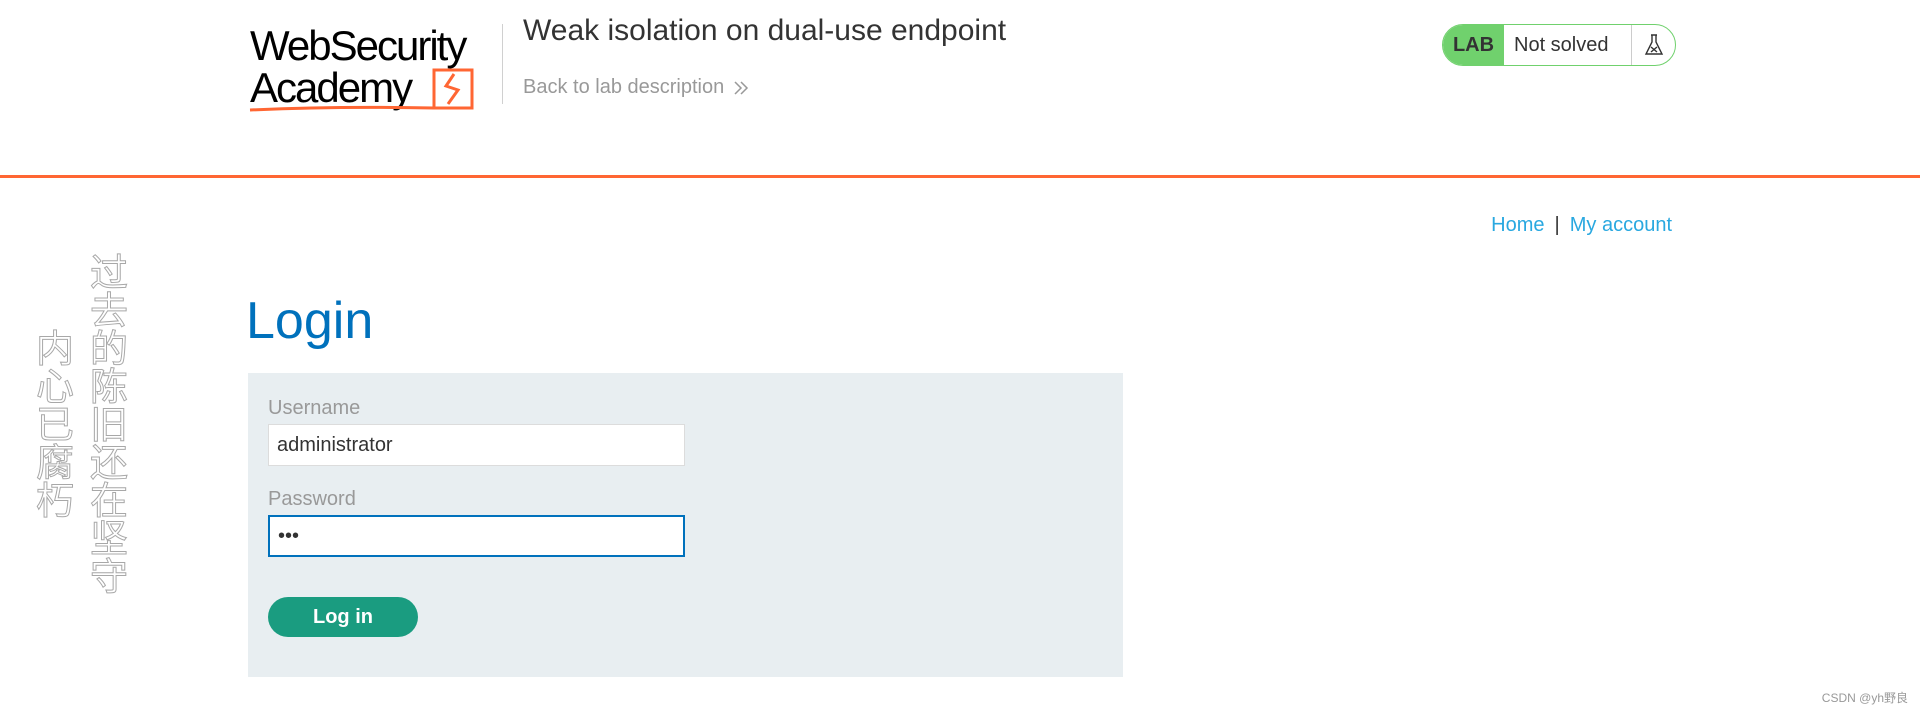  Describe the element at coordinates (624, 87) in the screenshot. I see `back-link-label: Back to lab description` at that location.